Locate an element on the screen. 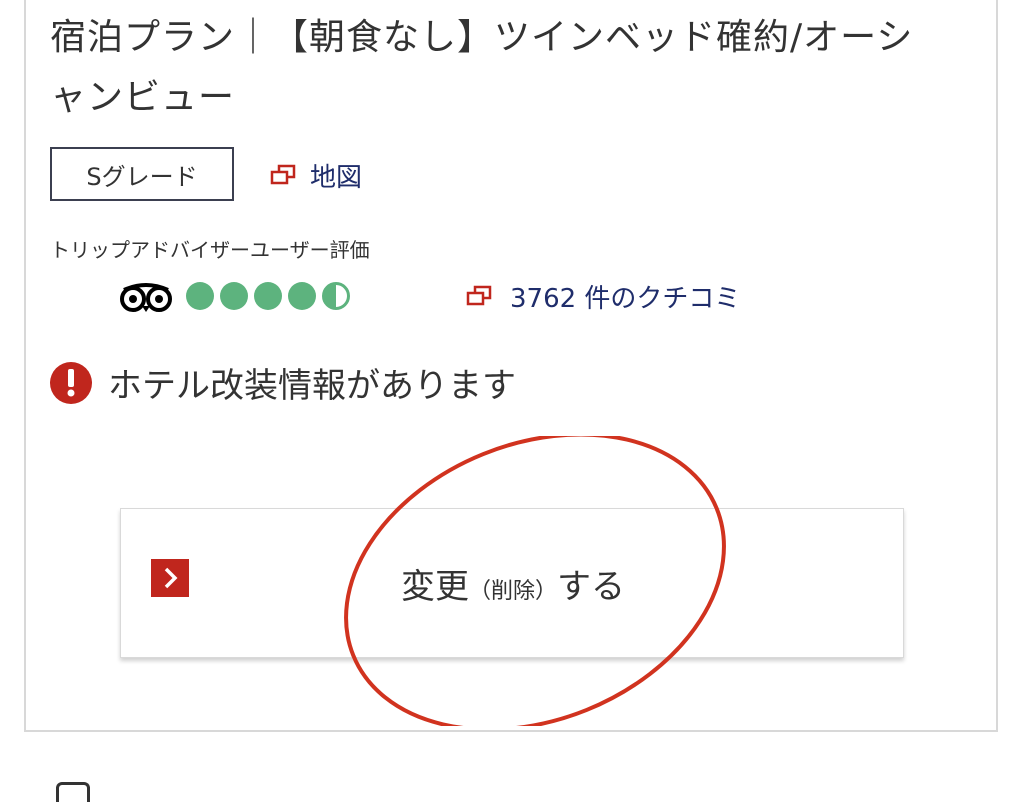 The width and height of the screenshot is (1024, 802). plan-title: 宿泊プラン｜【朝食なし】ツインベッド確約/オーシャンビュー is located at coordinates (482, 67).